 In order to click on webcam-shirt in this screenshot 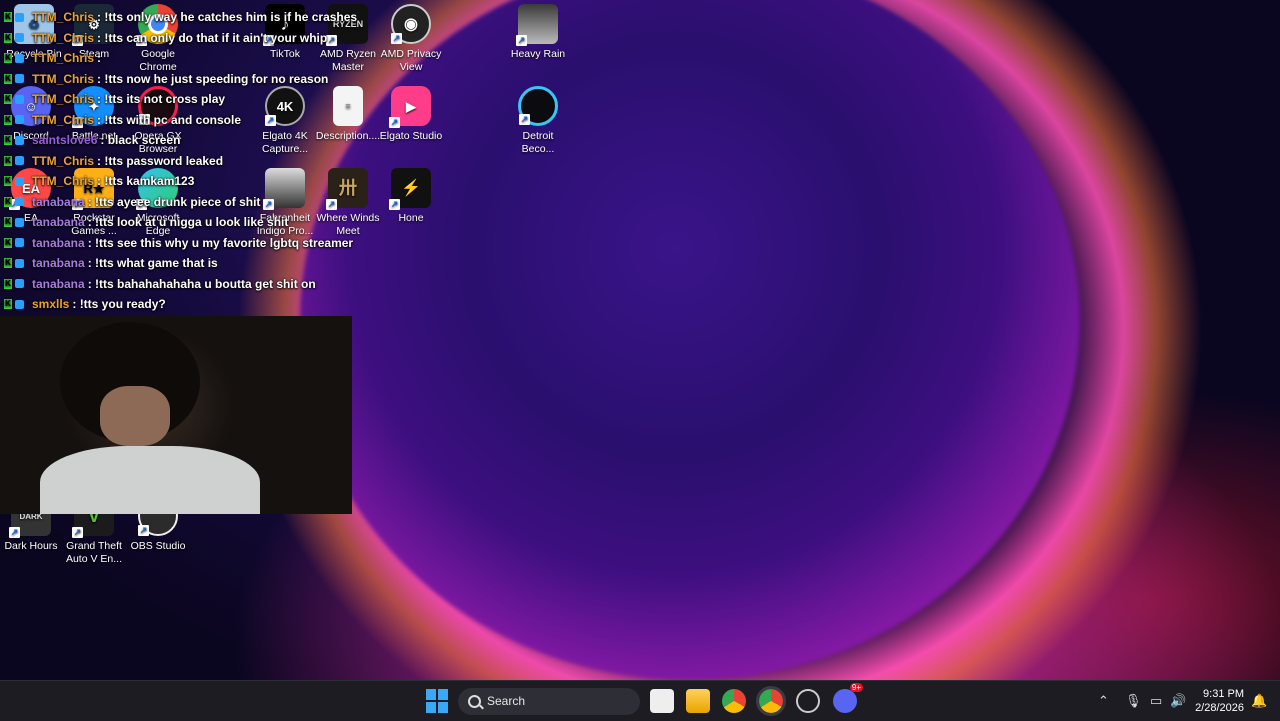, I will do `click(150, 480)`.